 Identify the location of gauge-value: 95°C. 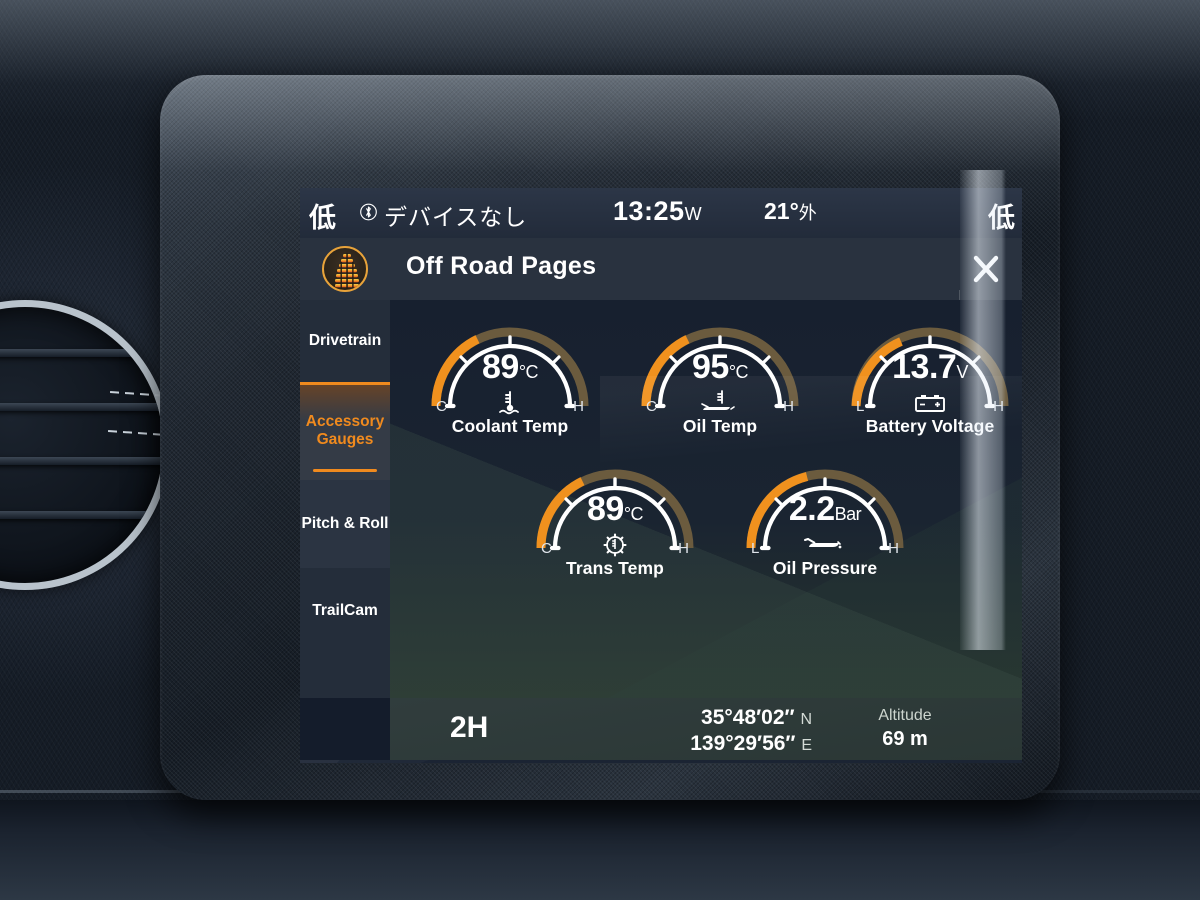
(720, 367).